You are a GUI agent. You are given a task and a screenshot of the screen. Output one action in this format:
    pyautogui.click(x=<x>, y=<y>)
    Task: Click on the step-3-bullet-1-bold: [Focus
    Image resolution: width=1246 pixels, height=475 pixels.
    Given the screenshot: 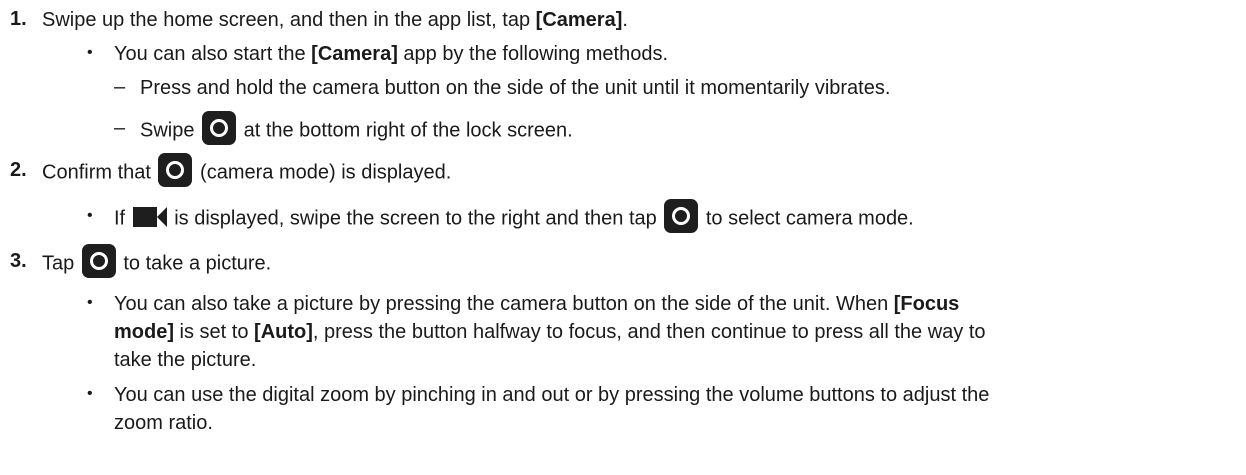 What is the action you would take?
    pyautogui.click(x=926, y=304)
    